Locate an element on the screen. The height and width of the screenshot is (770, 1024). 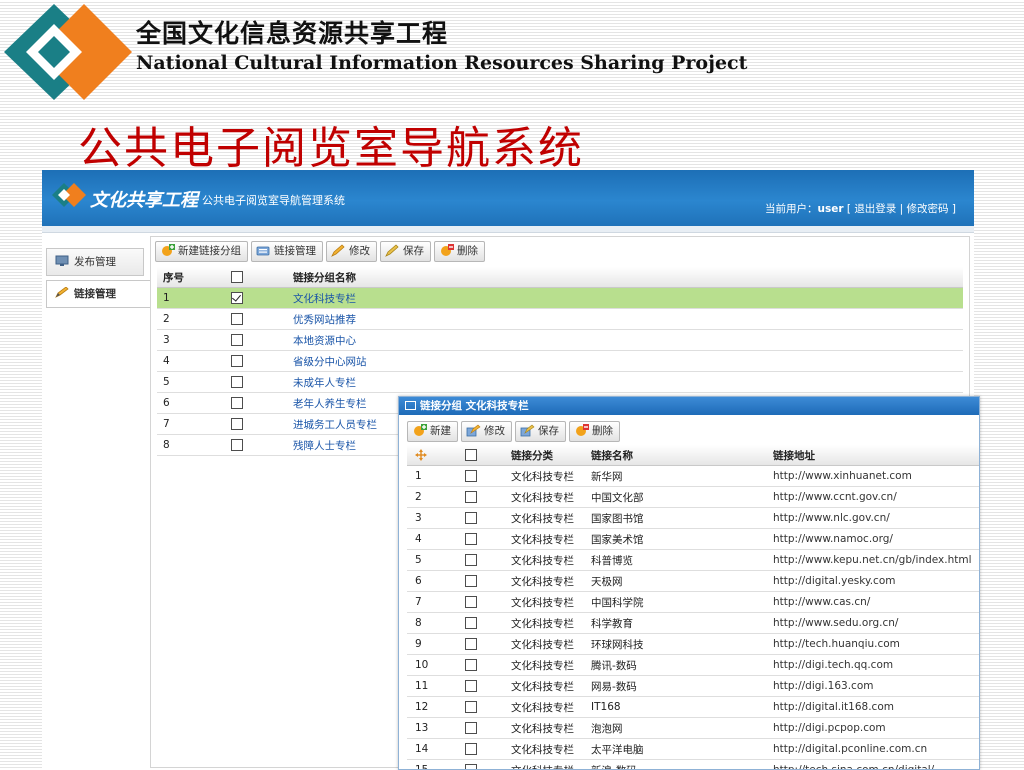
logout-link: 退出登录 is located at coordinates (875, 209).